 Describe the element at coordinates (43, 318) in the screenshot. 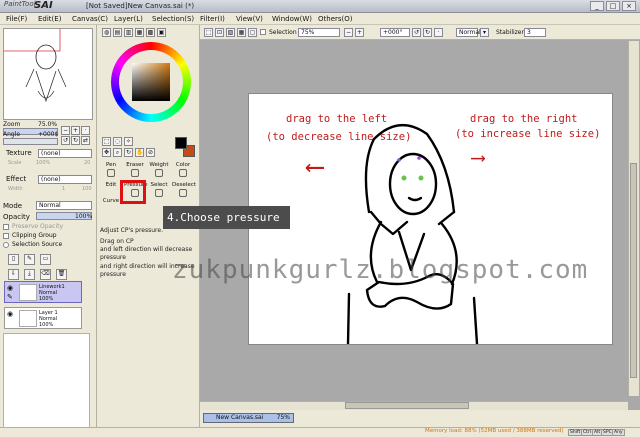

I see `layer-item: ◉ Layer 1 Normal 100%` at that location.